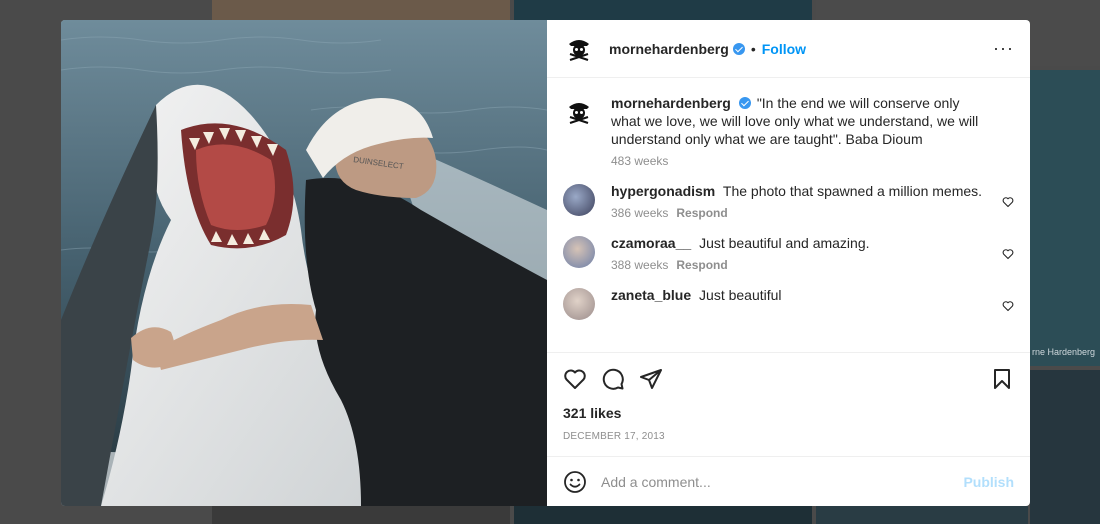 The image size is (1100, 524). What do you see at coordinates (852, 191) in the screenshot?
I see `comment-content: The photo that spawned a million memes.` at bounding box center [852, 191].